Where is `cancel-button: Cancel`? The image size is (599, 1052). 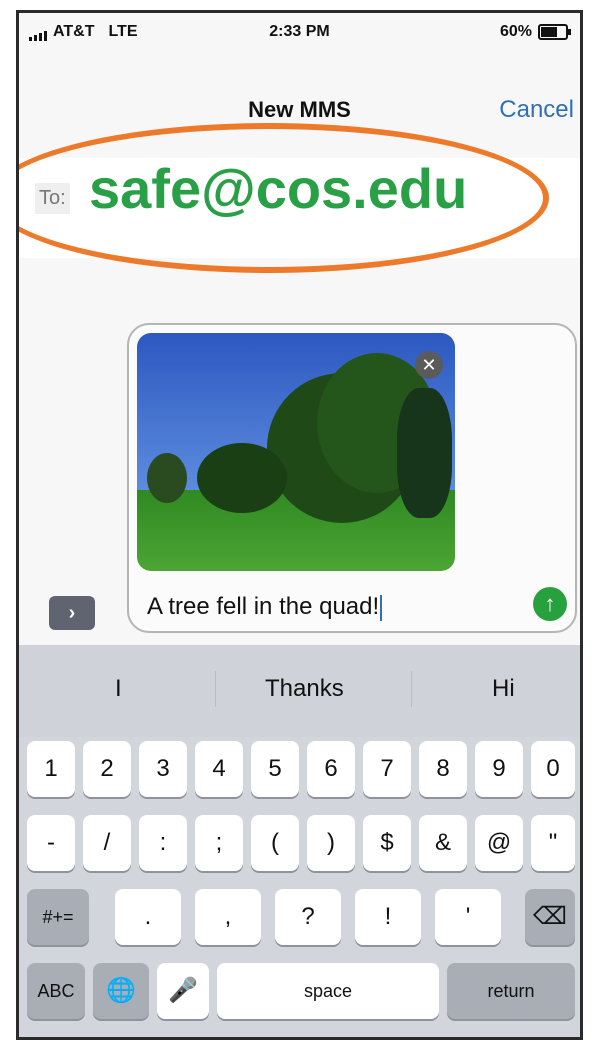 cancel-button: Cancel is located at coordinates (536, 110).